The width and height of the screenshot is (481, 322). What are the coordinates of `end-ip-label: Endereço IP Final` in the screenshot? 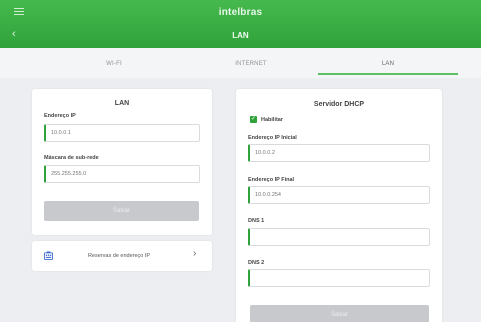 It's located at (271, 180).